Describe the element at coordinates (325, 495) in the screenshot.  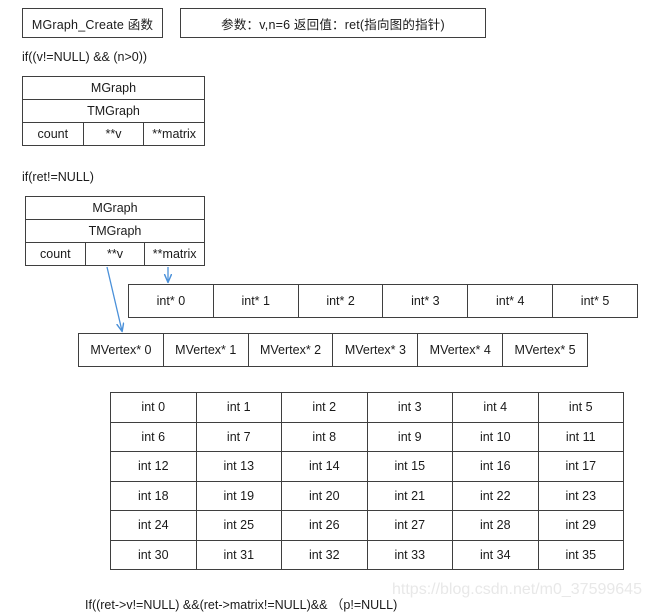
I see `matrix-cell: int 20` at that location.